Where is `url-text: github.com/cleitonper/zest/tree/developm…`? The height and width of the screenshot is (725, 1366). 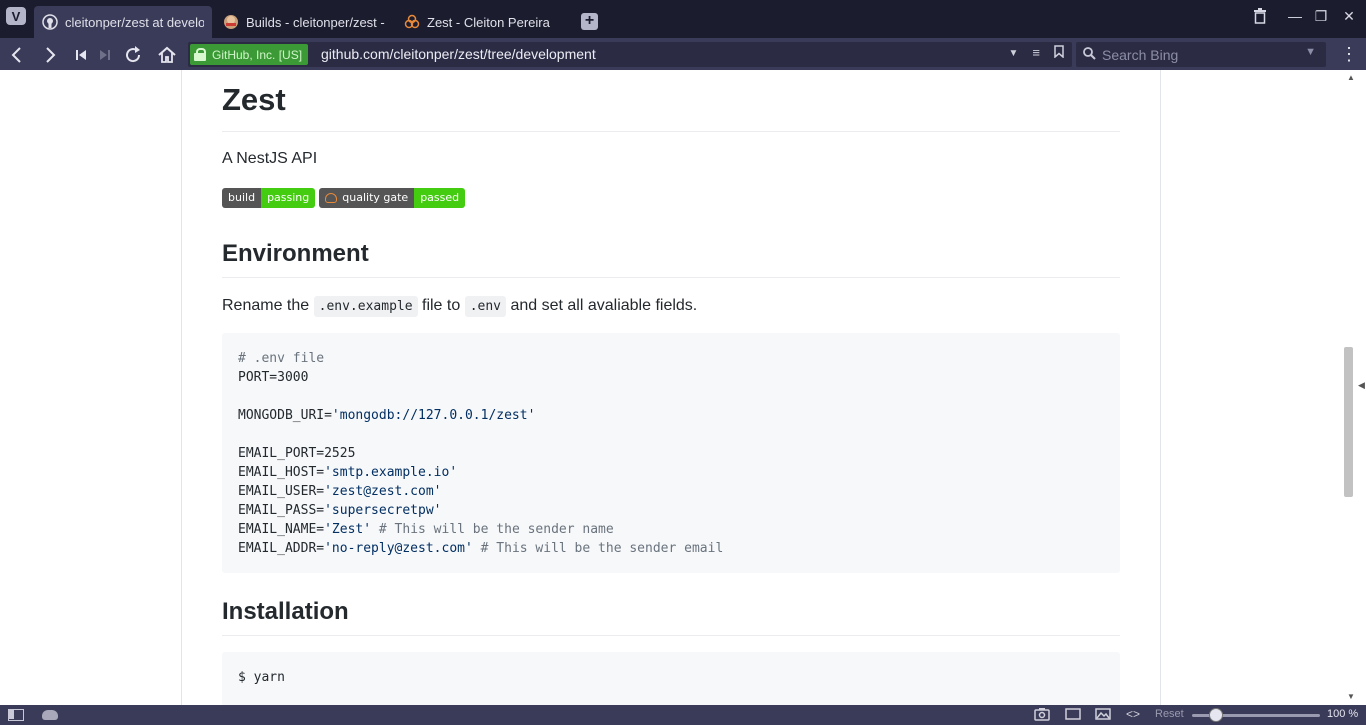 url-text: github.com/cleitonper/zest/tree/developm… is located at coordinates (458, 54).